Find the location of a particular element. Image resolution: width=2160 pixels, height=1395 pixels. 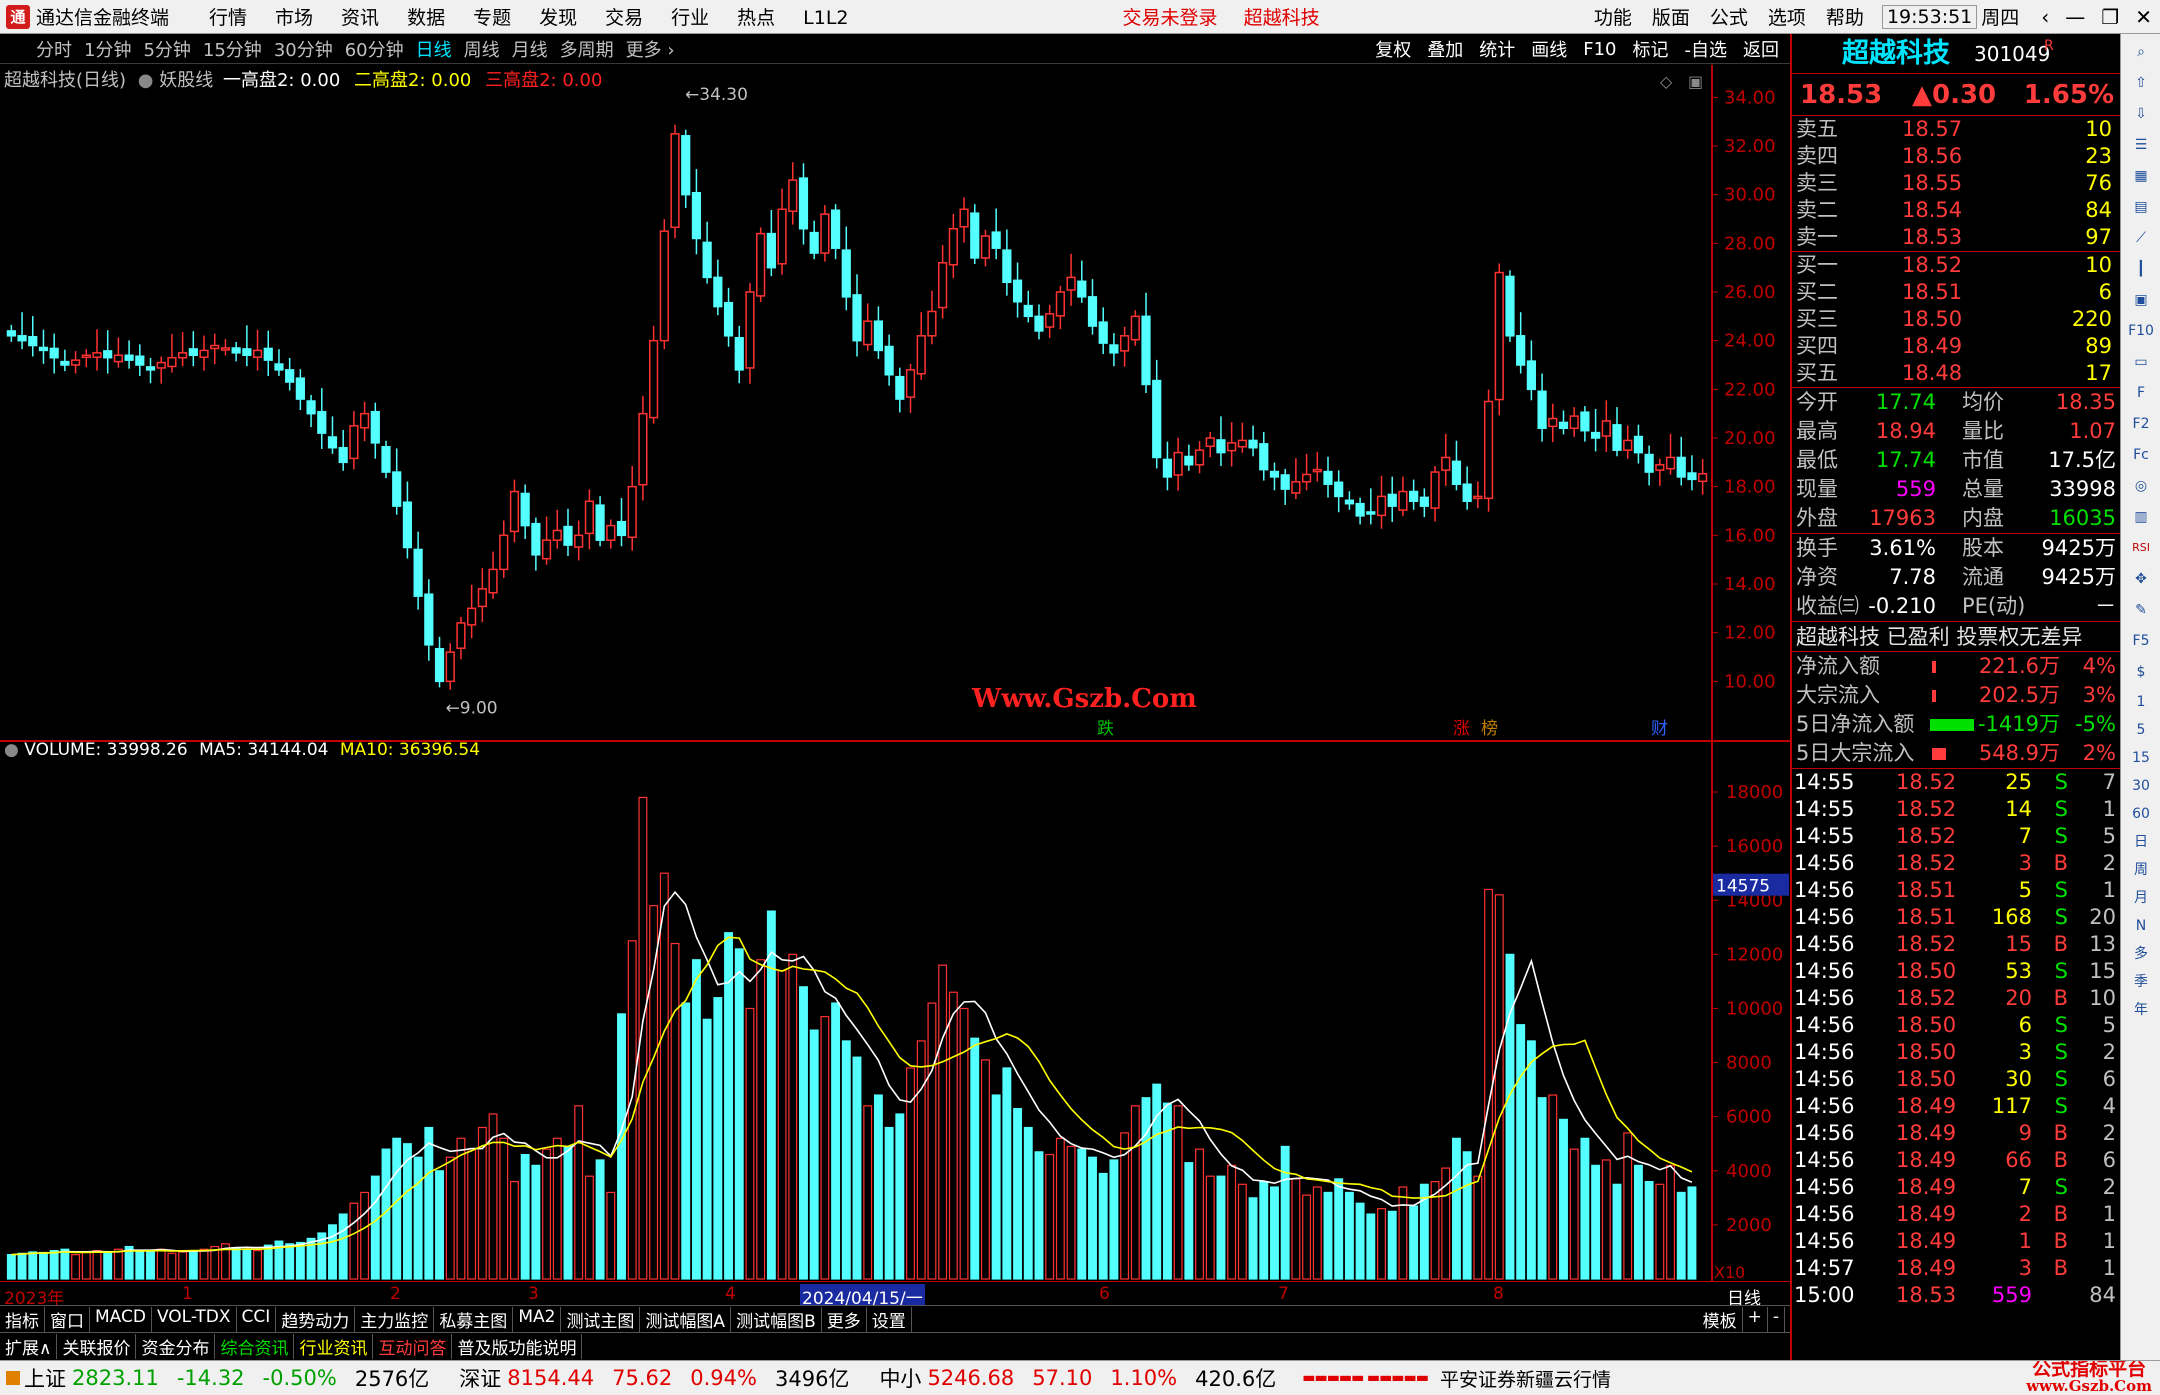

period-icon-6: 周 is located at coordinates (2141, 870).